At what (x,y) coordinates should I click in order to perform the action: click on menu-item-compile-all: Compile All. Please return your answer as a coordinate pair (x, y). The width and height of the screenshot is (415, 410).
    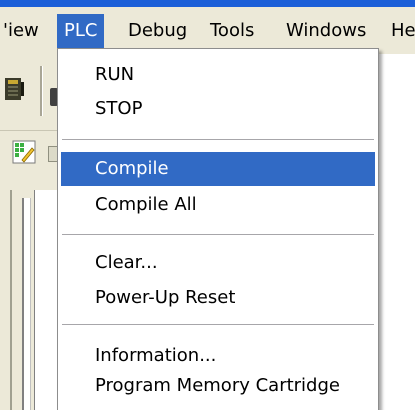
    Looking at the image, I should click on (218, 205).